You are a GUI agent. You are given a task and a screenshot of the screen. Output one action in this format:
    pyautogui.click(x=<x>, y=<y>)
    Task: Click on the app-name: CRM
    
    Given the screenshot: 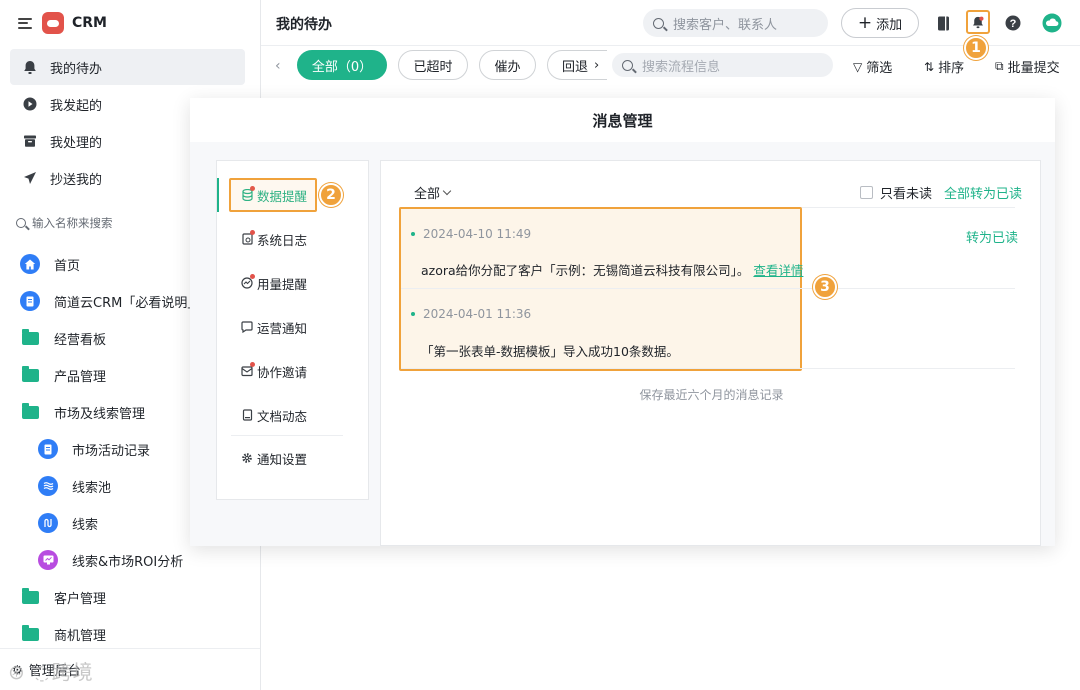 What is the action you would take?
    pyautogui.click(x=89, y=23)
    